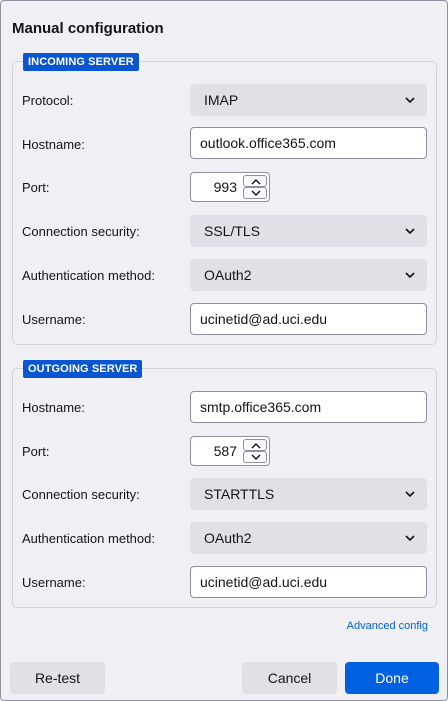 The width and height of the screenshot is (448, 701). What do you see at coordinates (36, 187) in the screenshot?
I see `incoming-port-label: Port:` at bounding box center [36, 187].